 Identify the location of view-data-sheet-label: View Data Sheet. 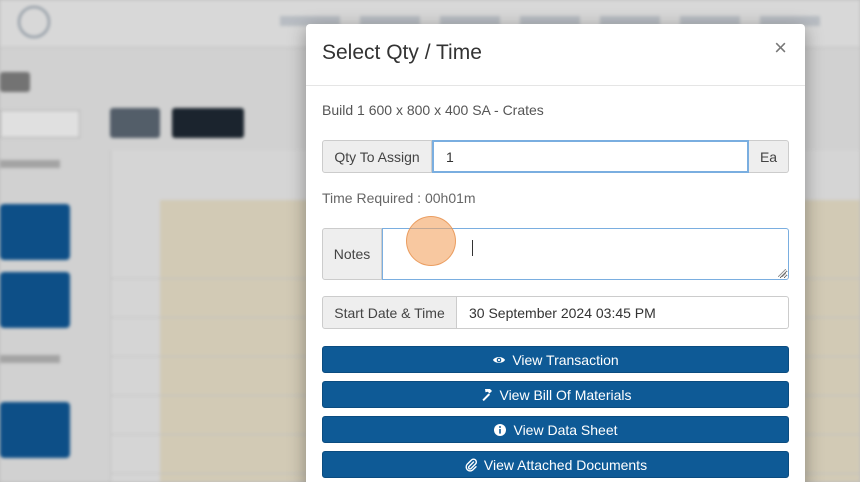
(565, 429).